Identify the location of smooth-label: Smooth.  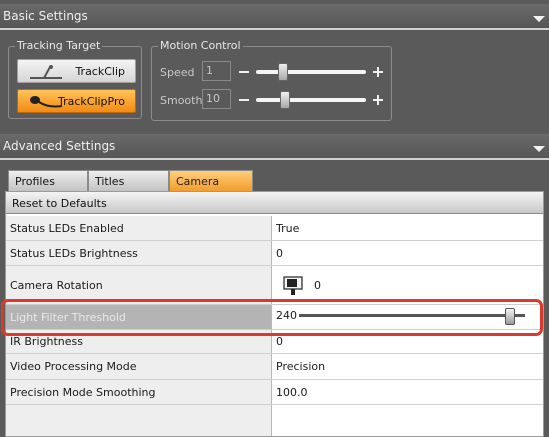
(181, 100).